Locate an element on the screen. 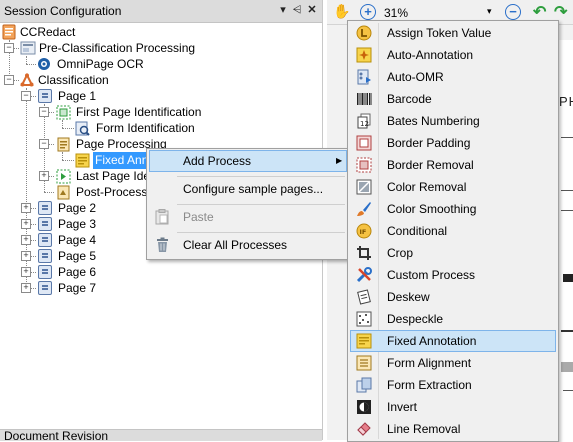 This screenshot has height=442, width=573. process-item-auto-annotation: Auto-Annotation is located at coordinates (453, 55).